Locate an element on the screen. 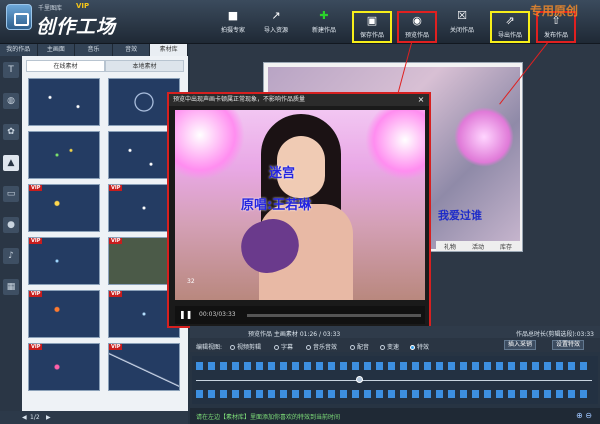 The height and width of the screenshot is (424, 600). option-video-cut: 视频剪辑 is located at coordinates (245, 346).